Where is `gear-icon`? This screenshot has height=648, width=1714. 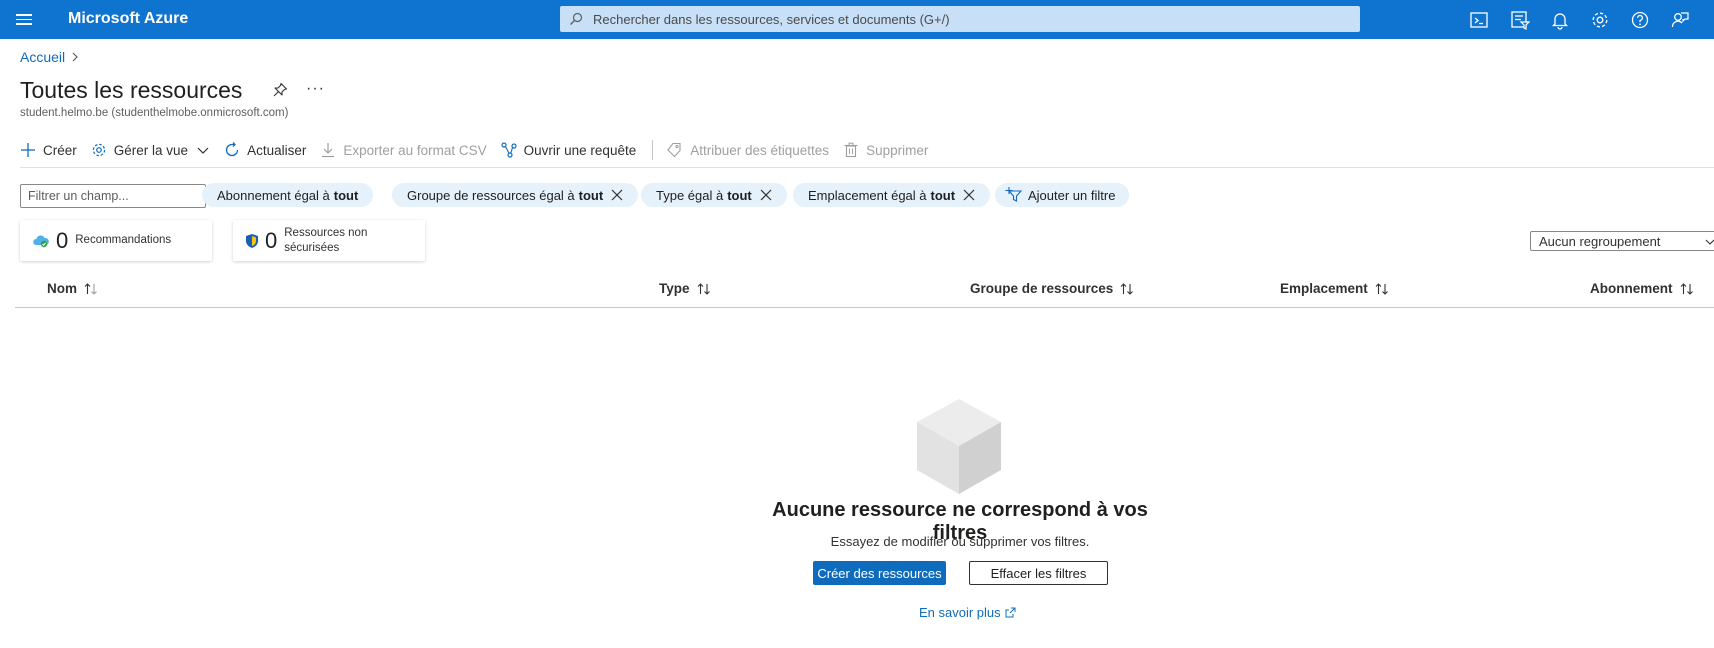
gear-icon is located at coordinates (98, 150).